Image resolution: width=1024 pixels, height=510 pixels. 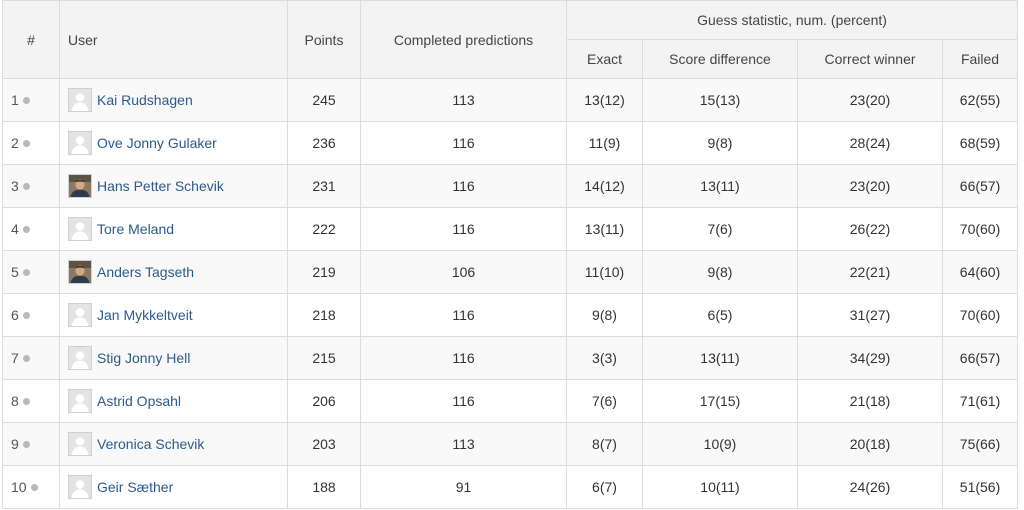 I want to click on correct-winner-cell: 21(18), so click(x=870, y=401).